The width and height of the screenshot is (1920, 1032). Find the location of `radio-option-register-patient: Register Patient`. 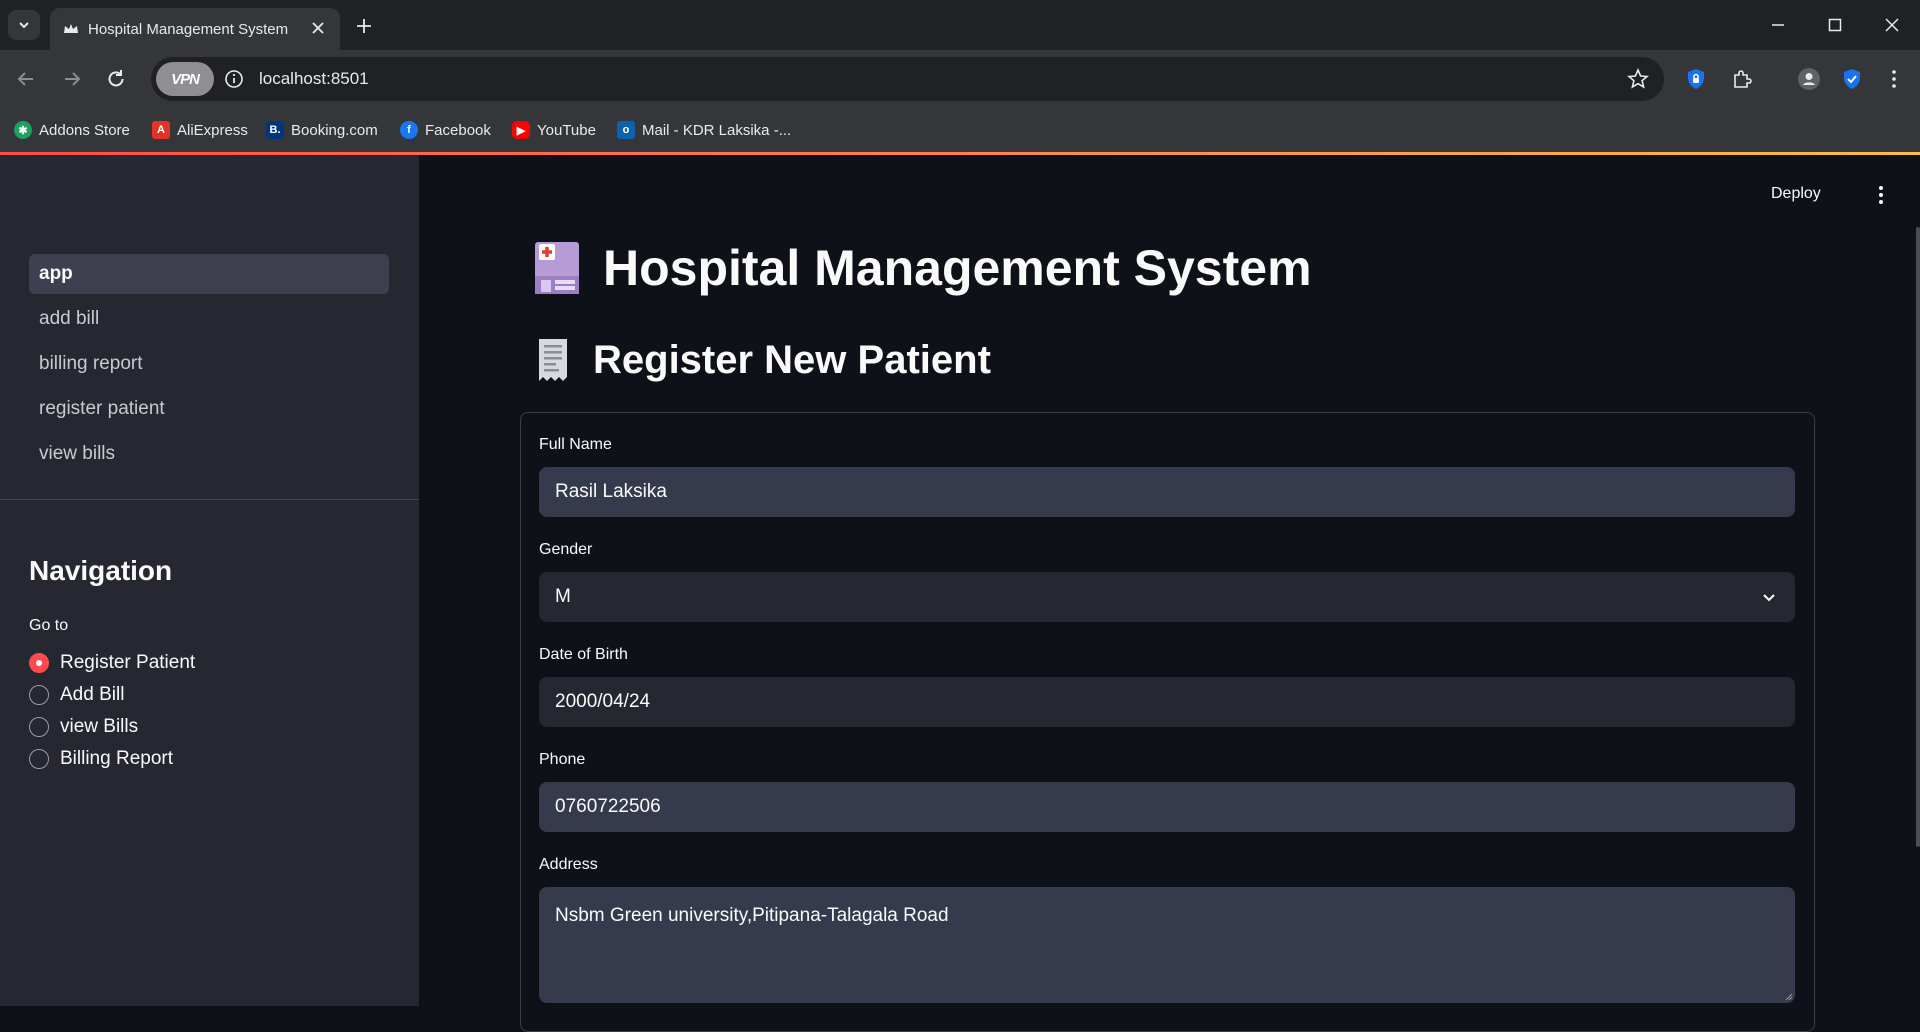

radio-option-register-patient: Register Patient is located at coordinates (112, 663).